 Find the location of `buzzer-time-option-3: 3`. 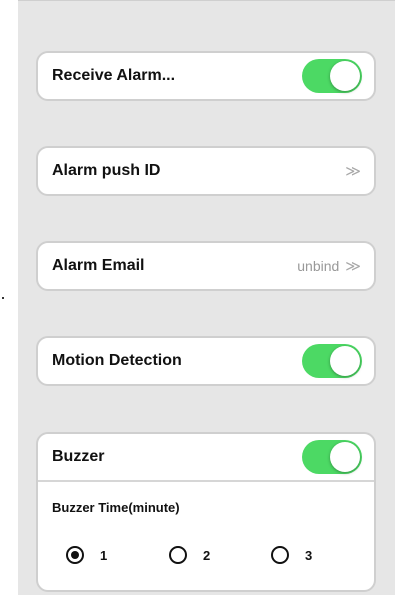

buzzer-time-option-3: 3 is located at coordinates (291, 555).